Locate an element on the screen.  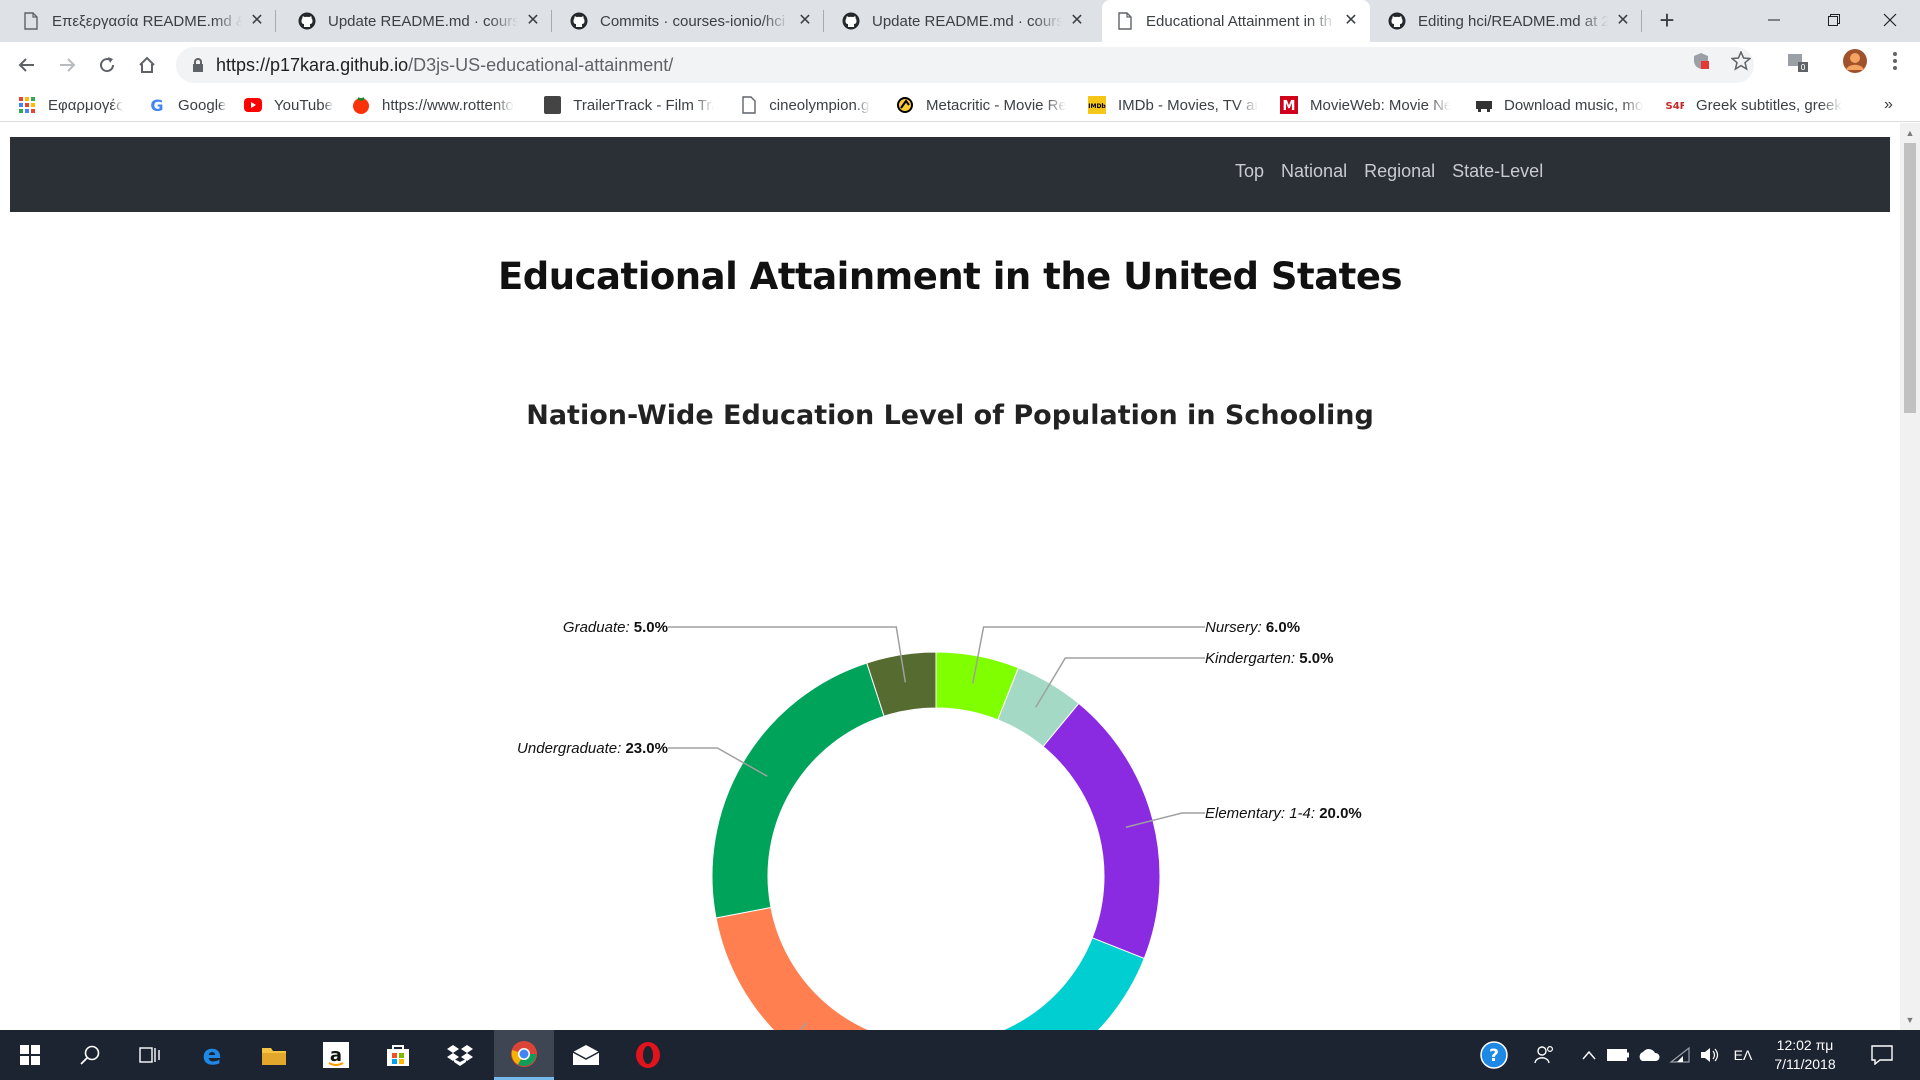
bookmark-label: MovieWeb: Movie Ne is located at coordinates (1380, 105).